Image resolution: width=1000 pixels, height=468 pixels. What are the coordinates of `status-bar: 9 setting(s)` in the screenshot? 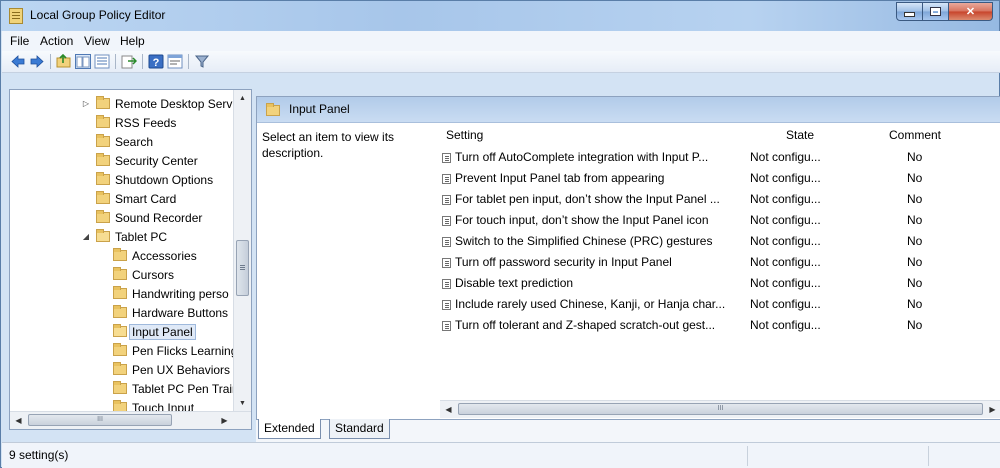 It's located at (501, 455).